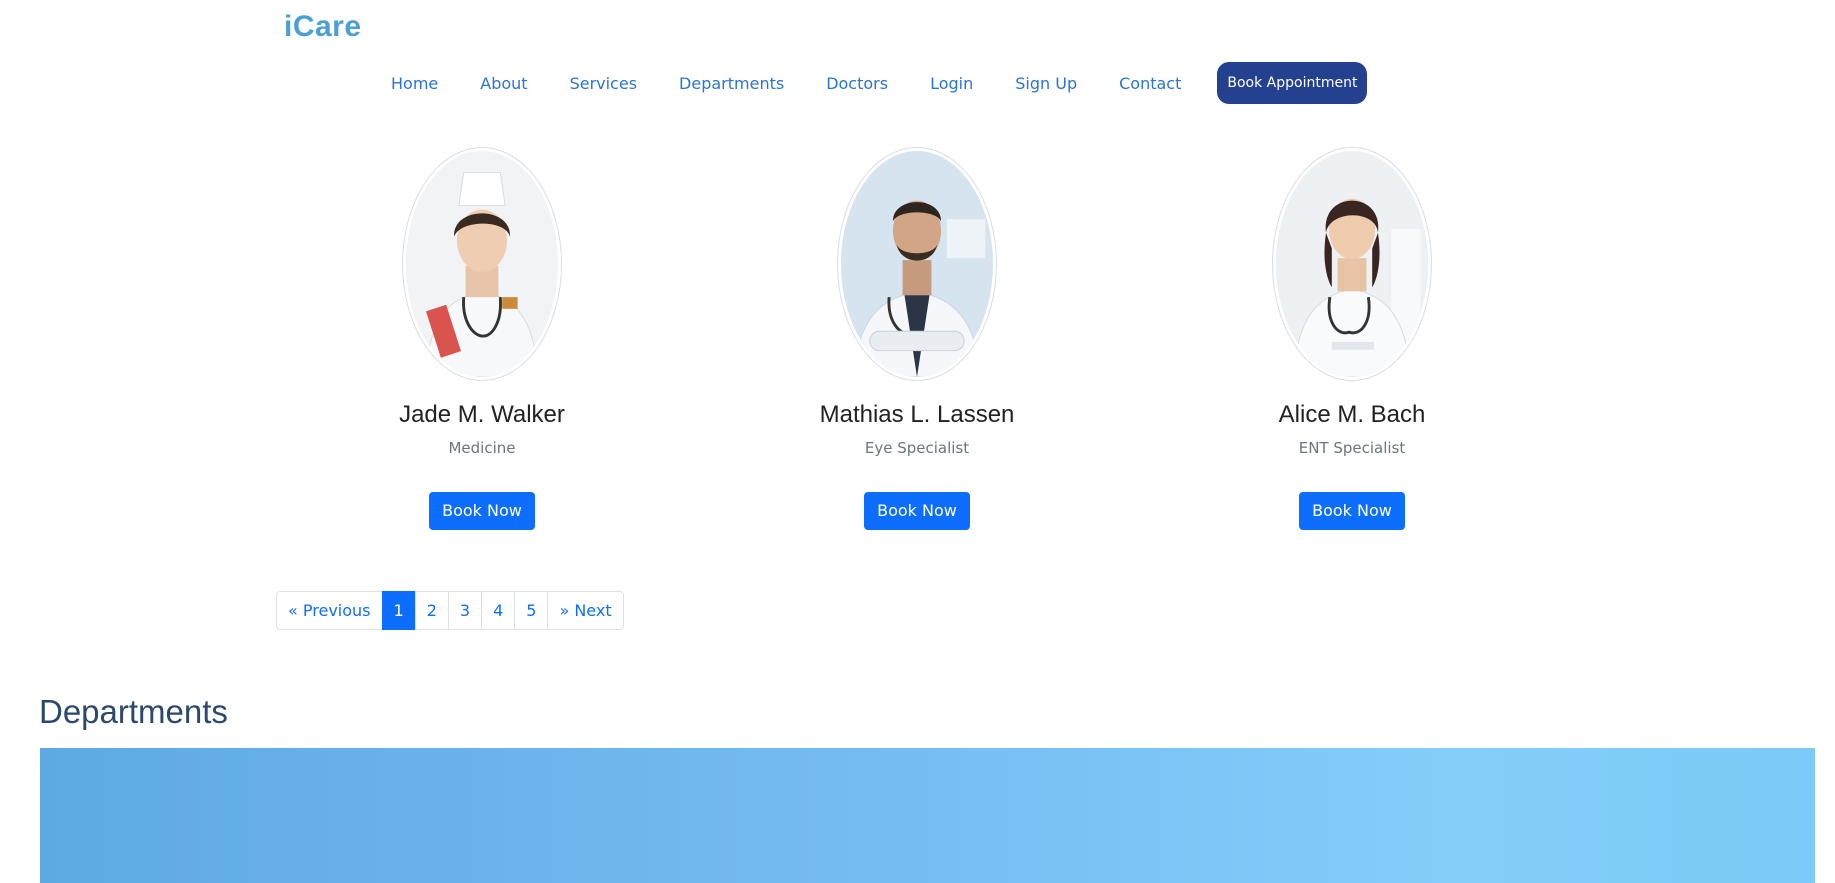 This screenshot has height=883, width=1835. Describe the element at coordinates (917, 264) in the screenshot. I see `male-doctor-photo` at that location.